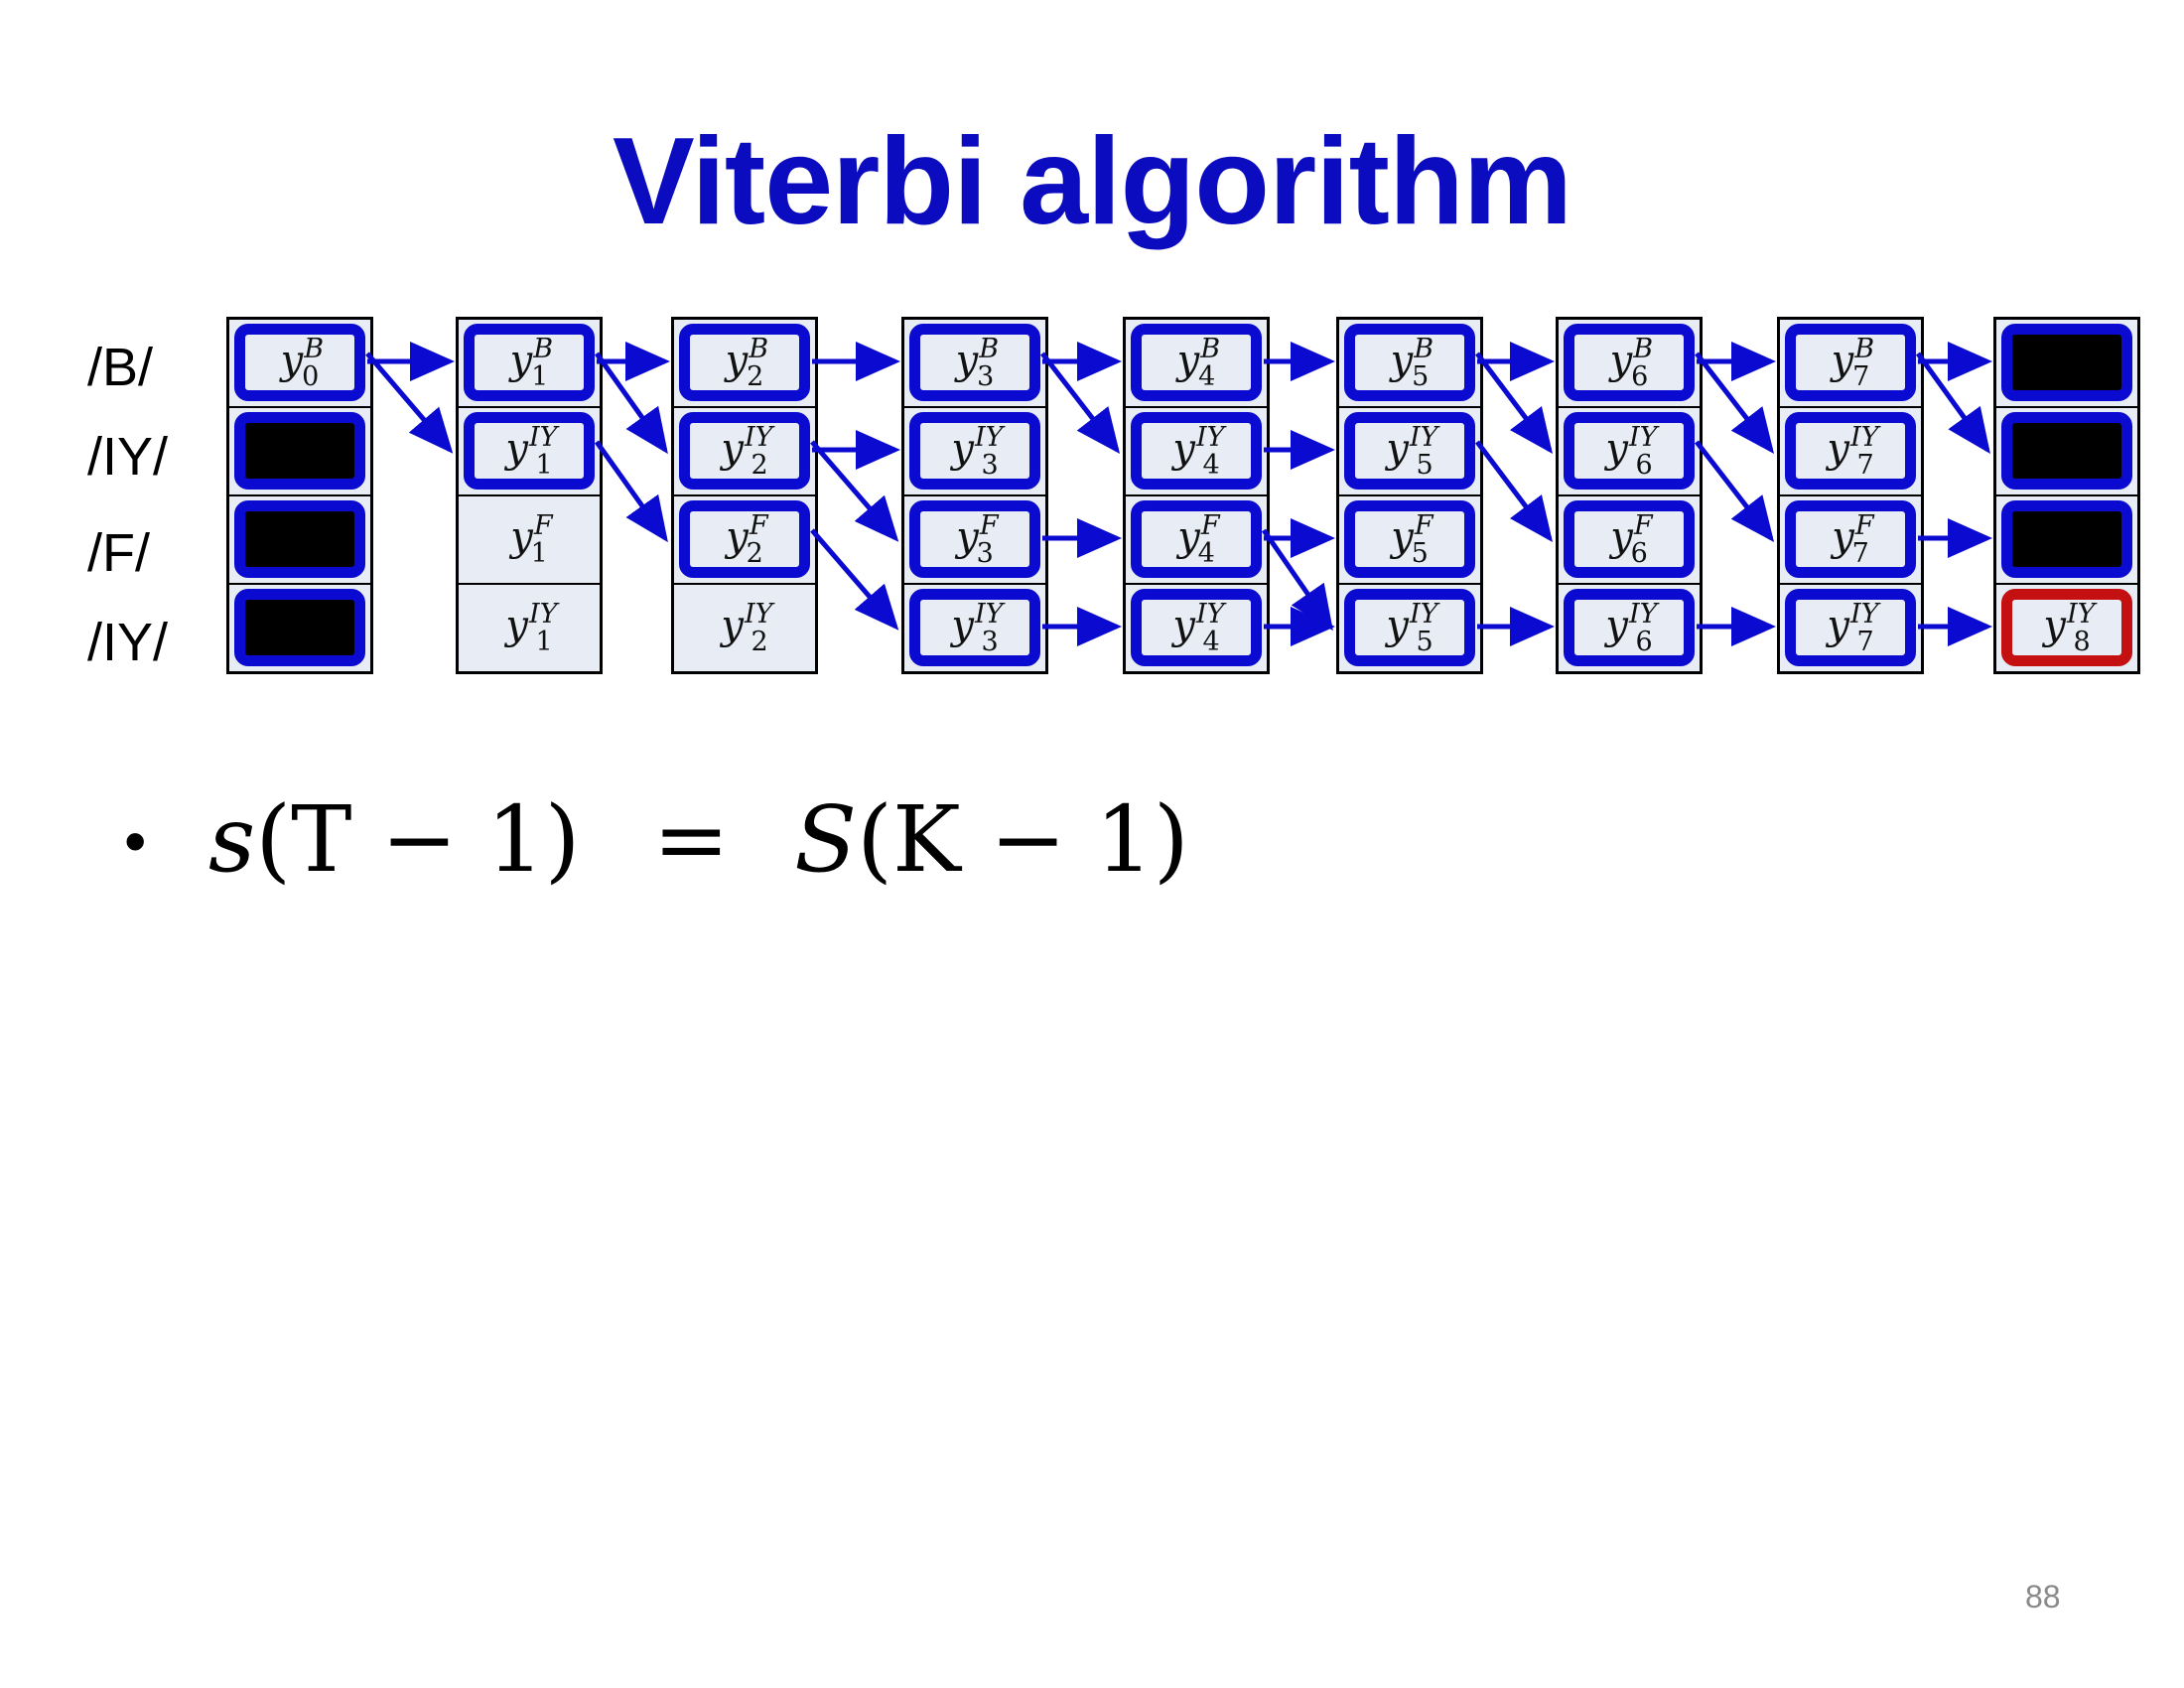 The image size is (2184, 1688). I want to click on trellis-column-7: yB7 yIY7 yF7 yIY7, so click(1850, 495).